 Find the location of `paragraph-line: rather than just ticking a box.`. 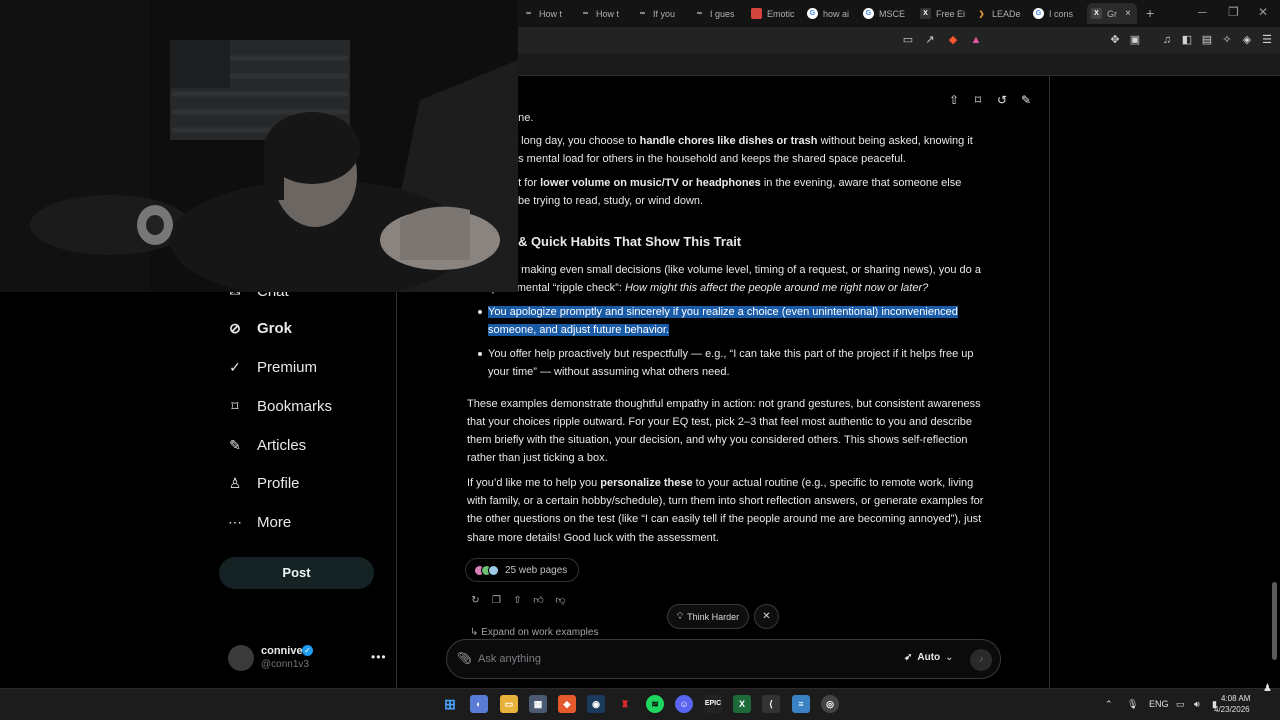

paragraph-line: rather than just ticking a box. is located at coordinates (537, 458).